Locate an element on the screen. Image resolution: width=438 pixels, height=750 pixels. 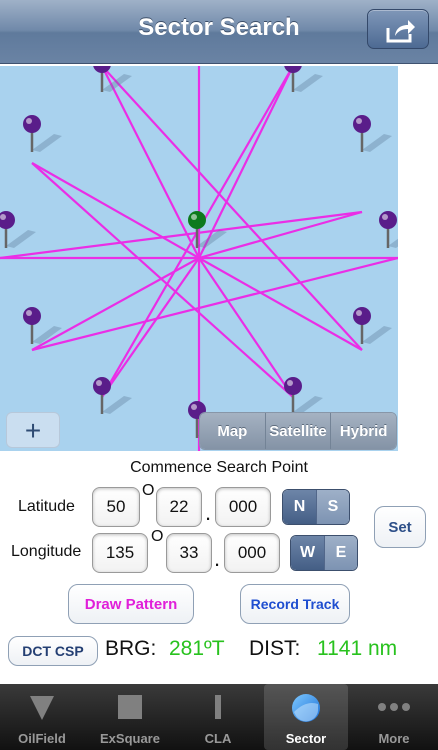
map-type-hybrid: Hybrid is located at coordinates (363, 431).